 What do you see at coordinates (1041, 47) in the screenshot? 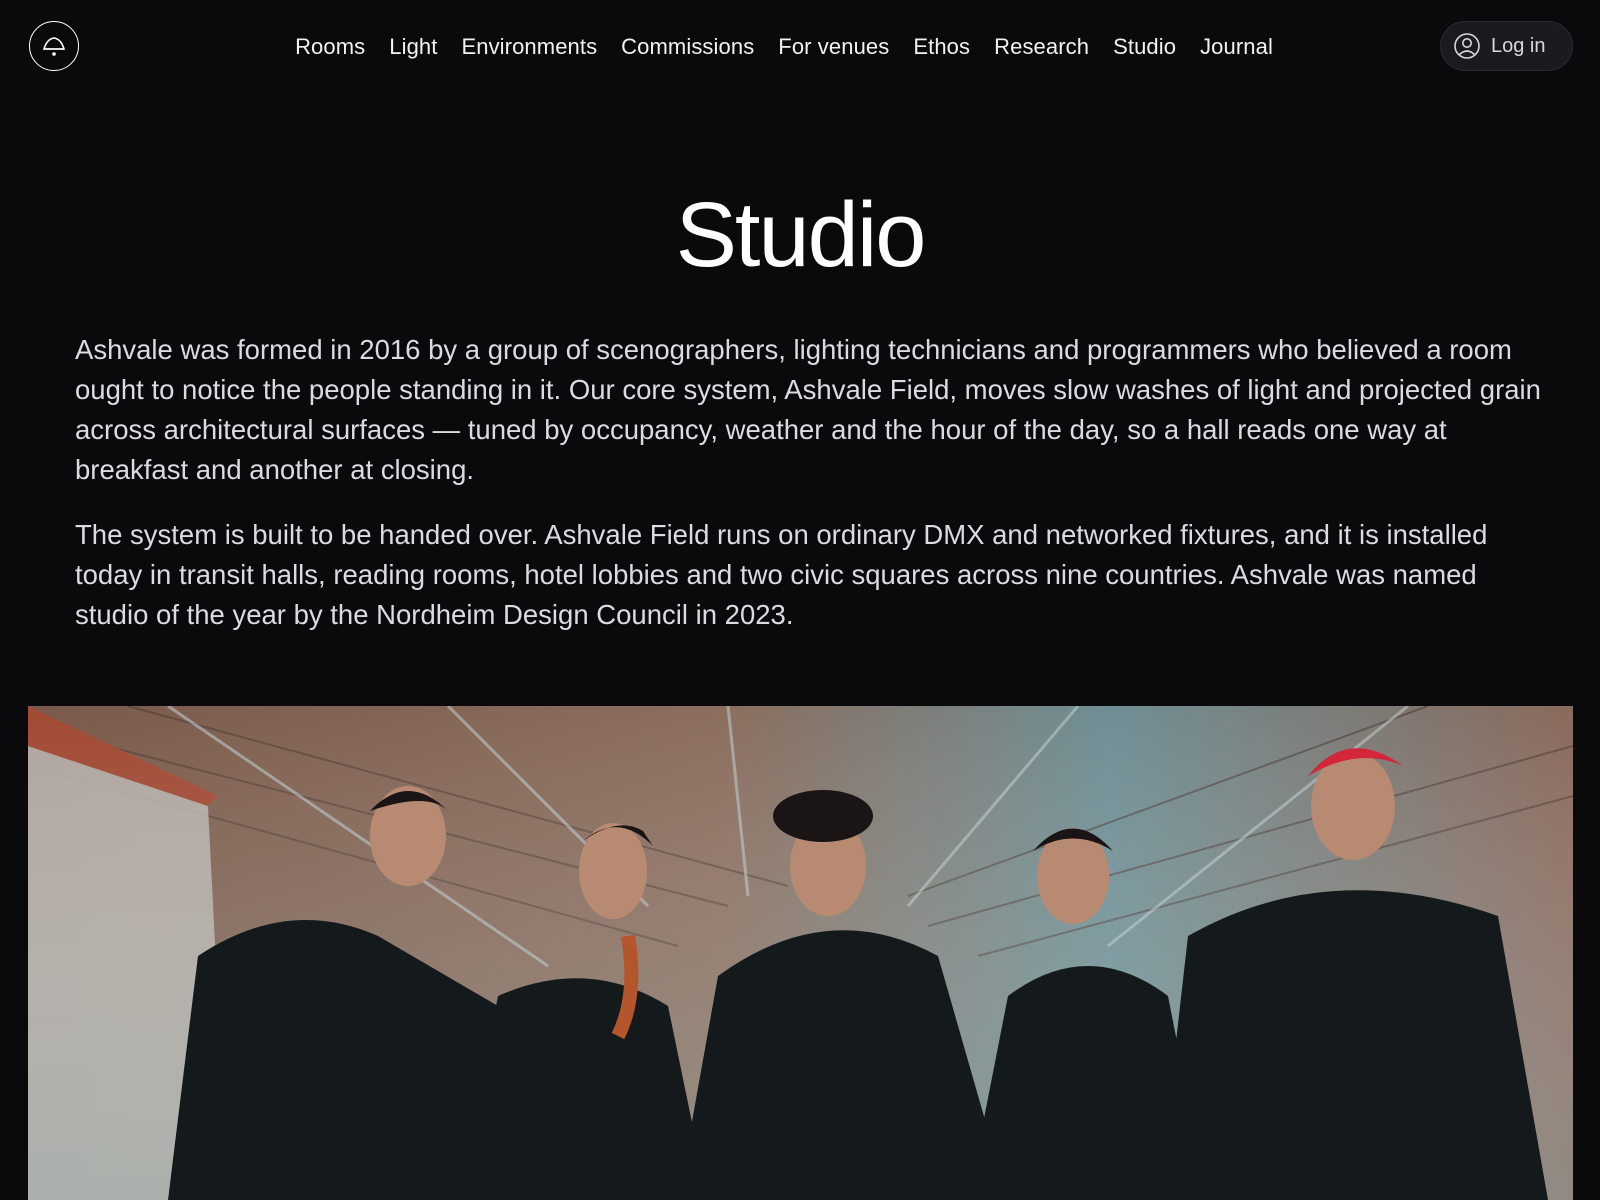
I see `nav-item-research: Research` at bounding box center [1041, 47].